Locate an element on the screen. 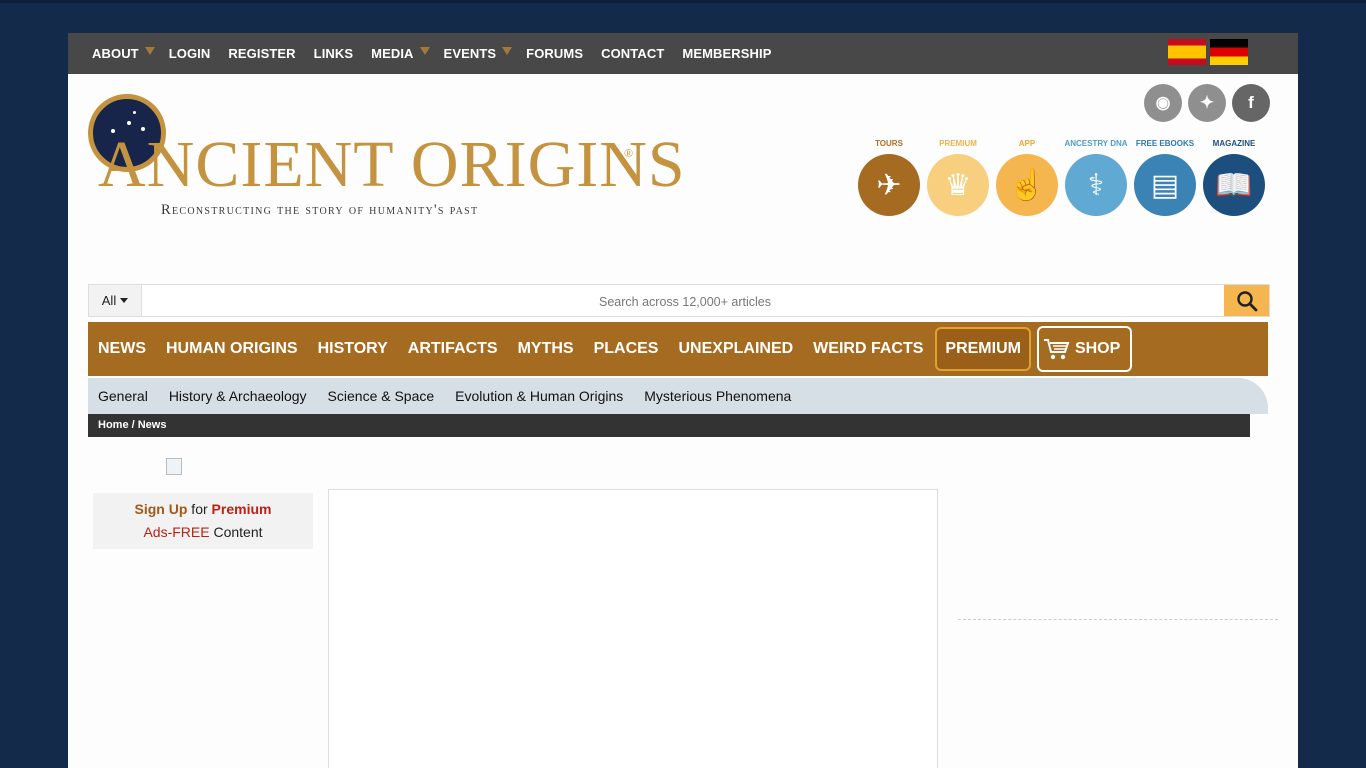 The image size is (1366, 768). main-nav-shop: SHOP is located at coordinates (1084, 349).